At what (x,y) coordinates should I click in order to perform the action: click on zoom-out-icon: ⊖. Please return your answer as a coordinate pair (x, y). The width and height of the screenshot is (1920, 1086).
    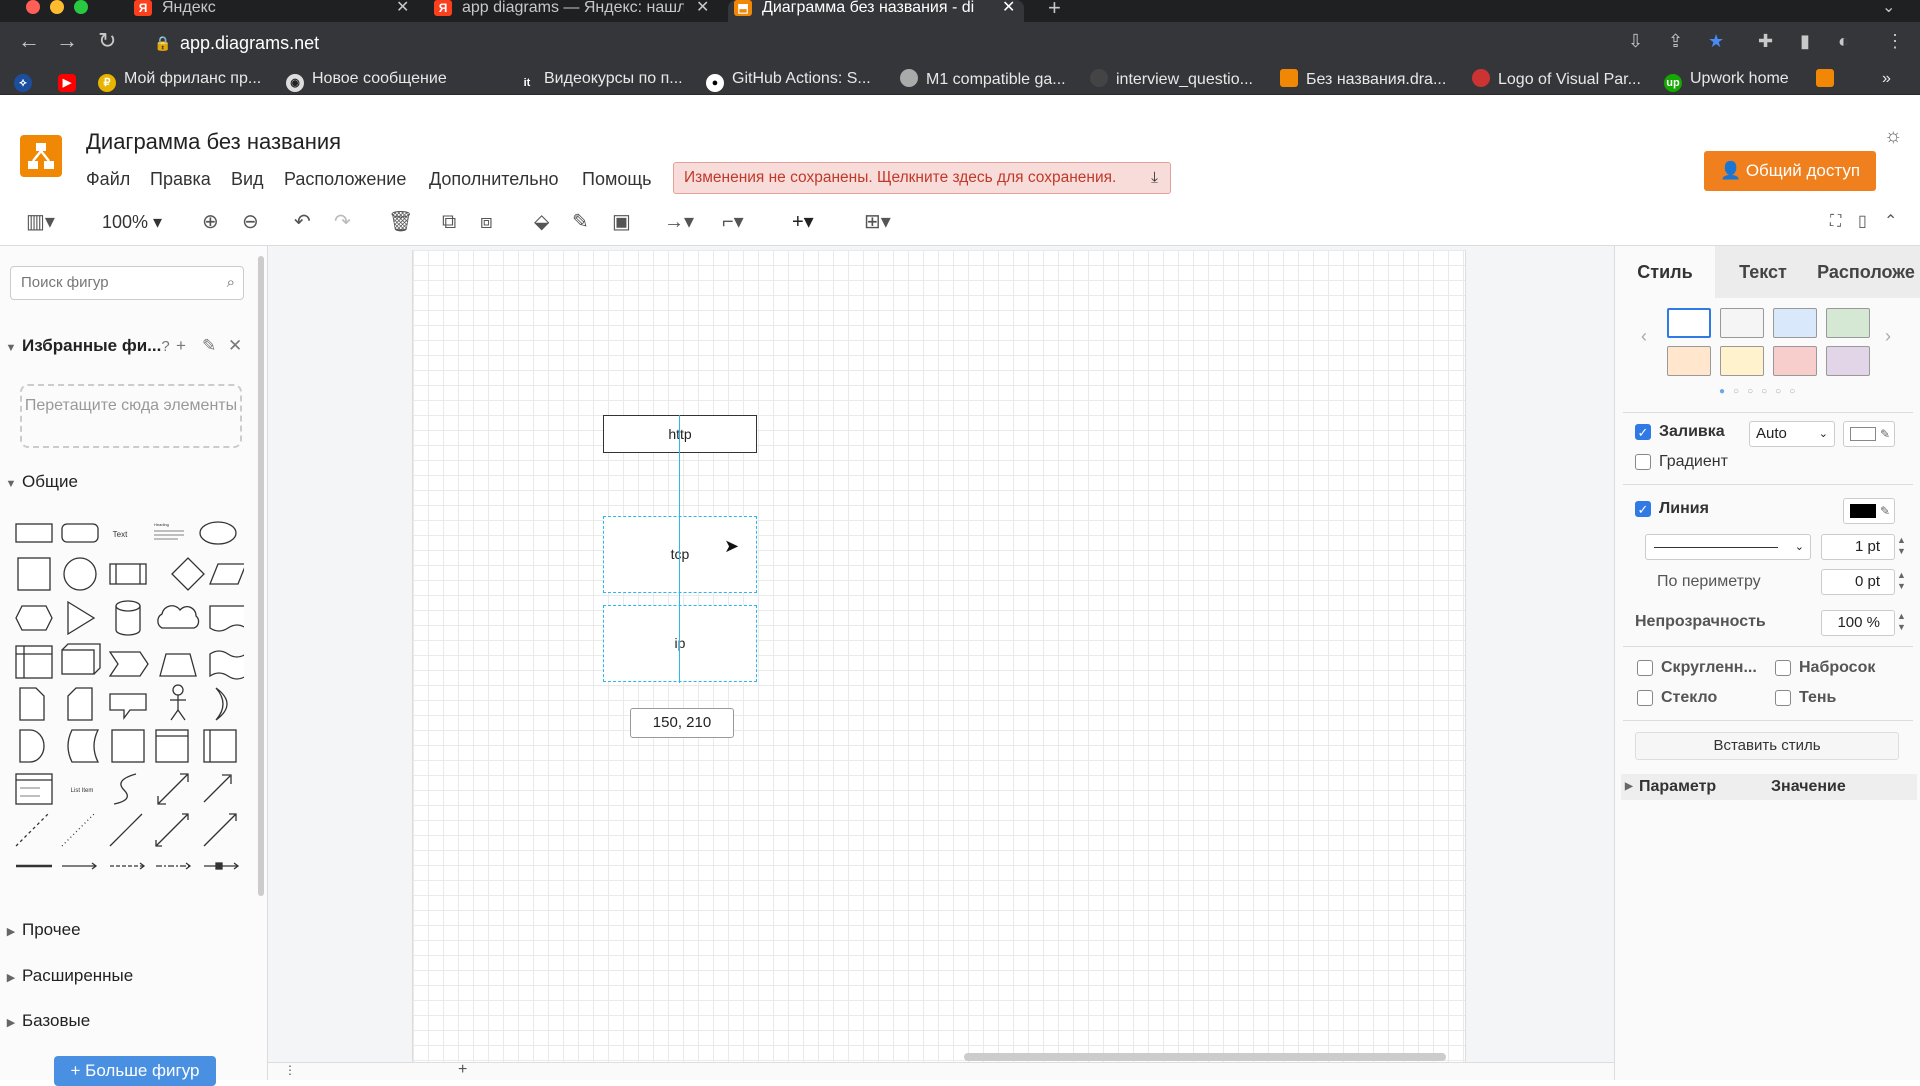
    Looking at the image, I should click on (250, 222).